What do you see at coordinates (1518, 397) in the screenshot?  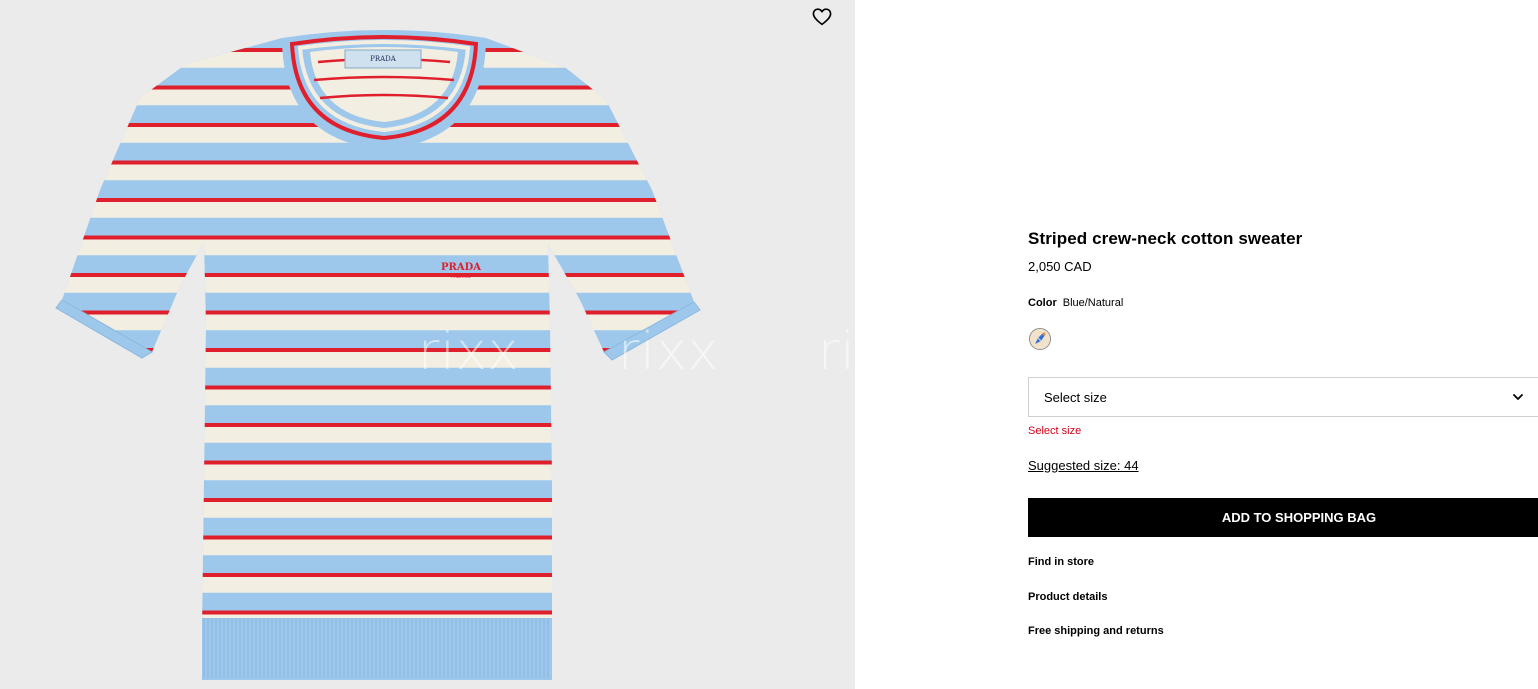 I see `chevron-down-icon` at bounding box center [1518, 397].